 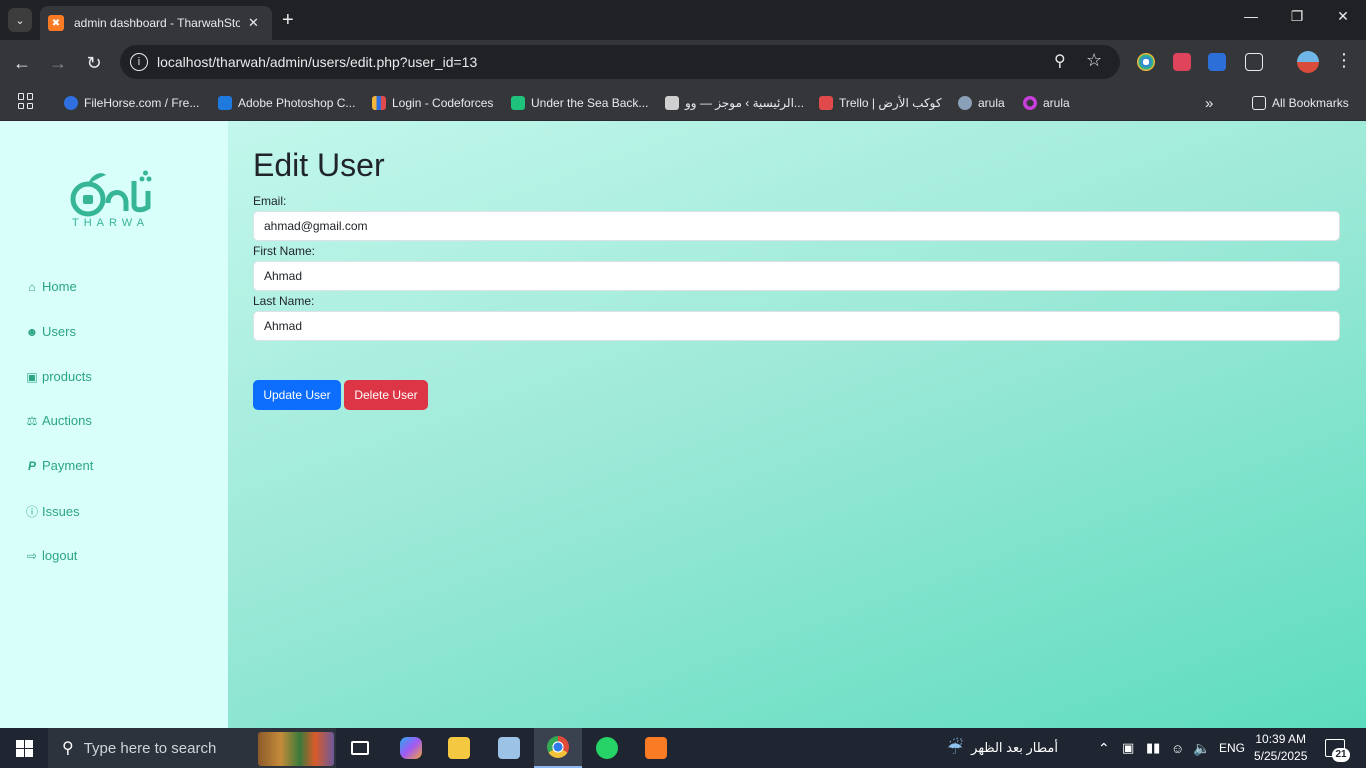 I want to click on site-info-icon: i, so click(x=139, y=62).